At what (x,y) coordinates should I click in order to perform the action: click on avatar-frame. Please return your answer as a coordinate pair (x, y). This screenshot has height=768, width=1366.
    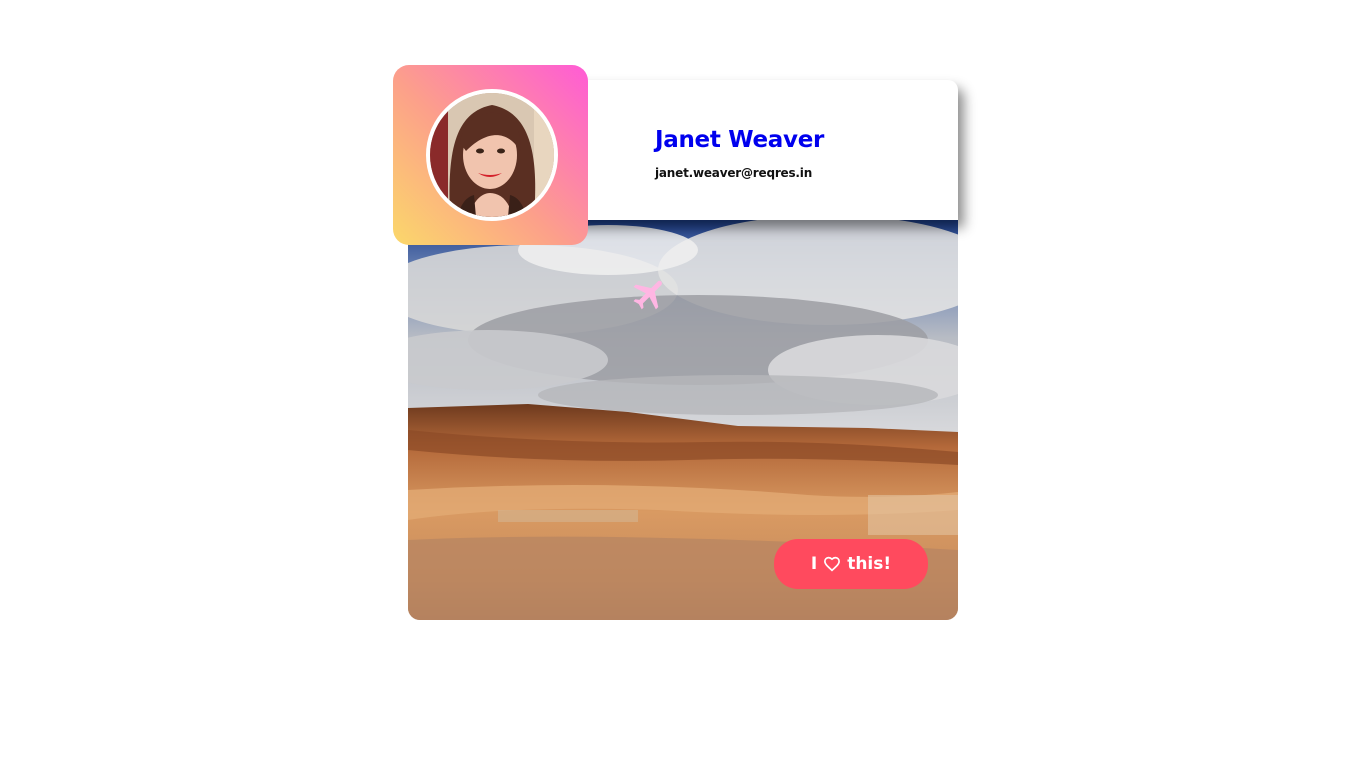
    Looking at the image, I should click on (490, 155).